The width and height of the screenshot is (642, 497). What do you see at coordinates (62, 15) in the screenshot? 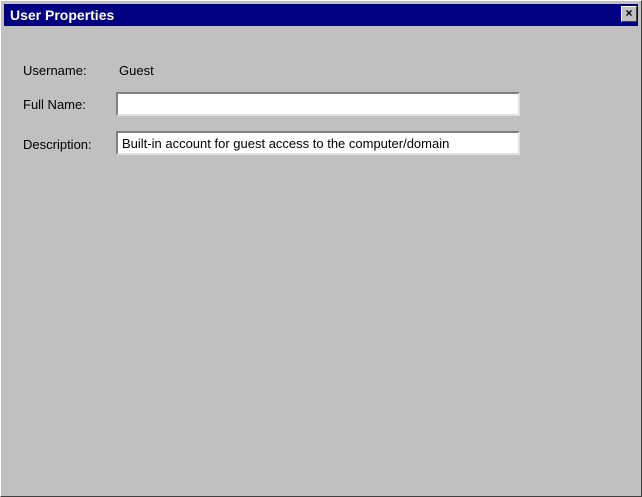
I see `window-title: User Properties` at bounding box center [62, 15].